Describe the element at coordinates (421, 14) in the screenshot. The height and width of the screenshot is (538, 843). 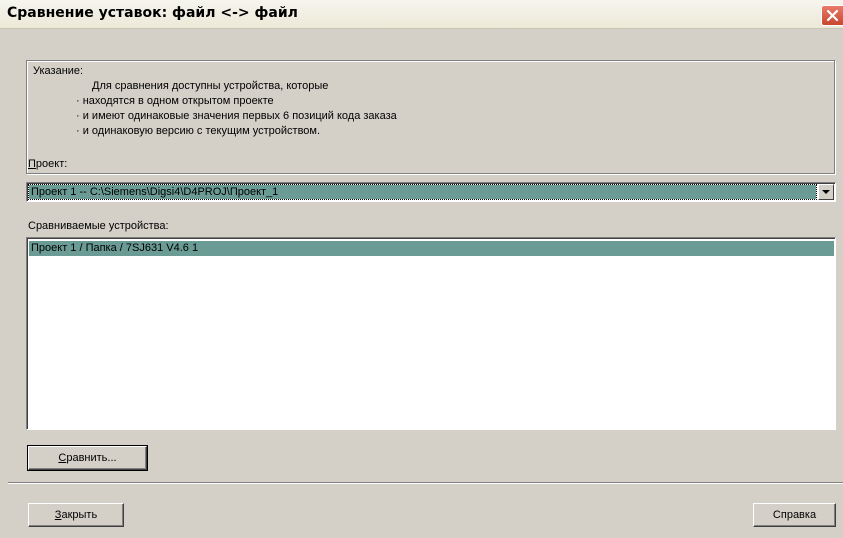
I see `title-bar: Сравнение уставок: файл <-> файл` at that location.